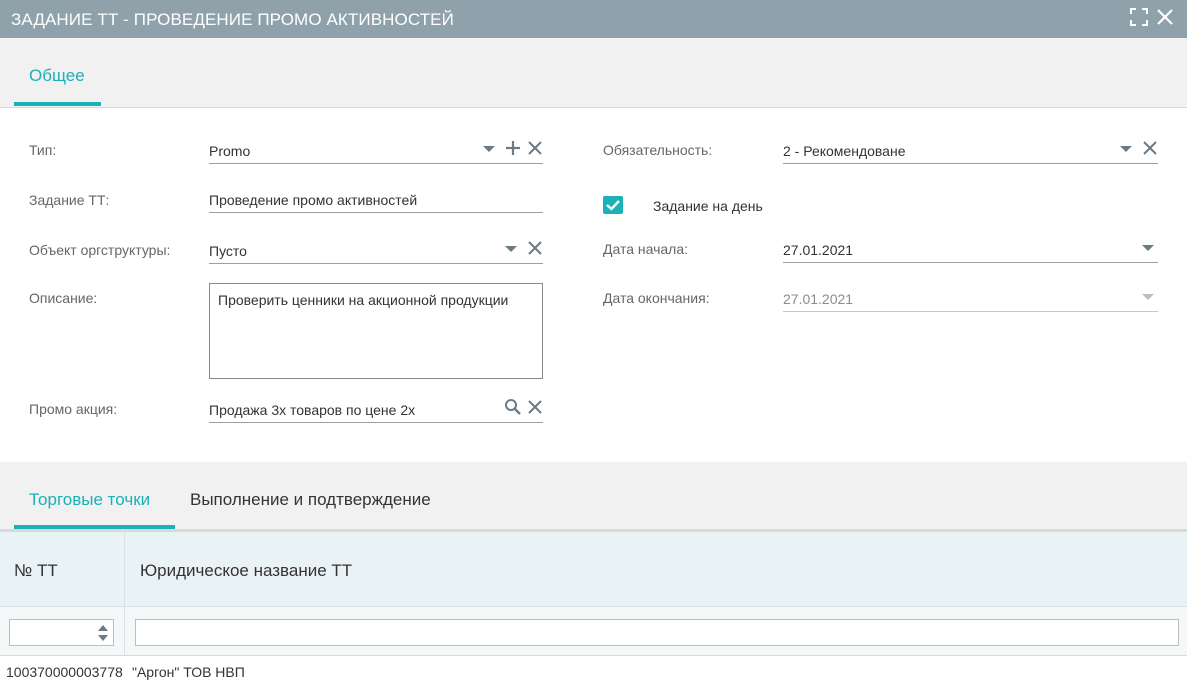 The height and width of the screenshot is (687, 1187). What do you see at coordinates (593, 73) in the screenshot?
I see `top-tab-bar: Общее` at bounding box center [593, 73].